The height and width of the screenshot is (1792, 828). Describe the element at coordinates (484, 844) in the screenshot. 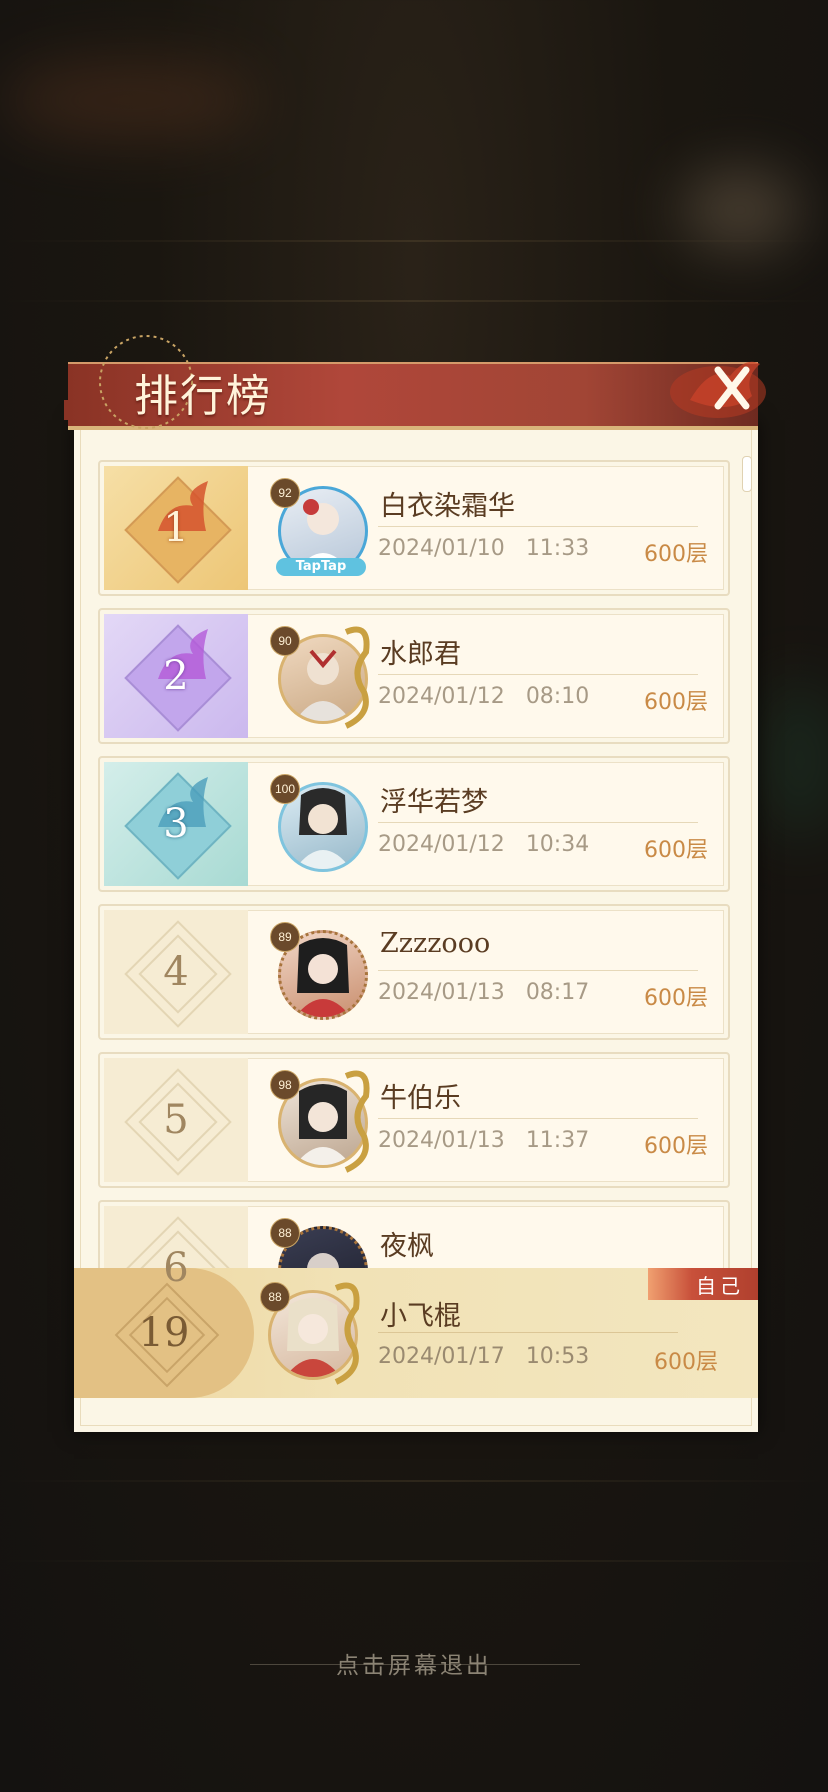

I see `record-time: 2024/01/12 10:34` at that location.